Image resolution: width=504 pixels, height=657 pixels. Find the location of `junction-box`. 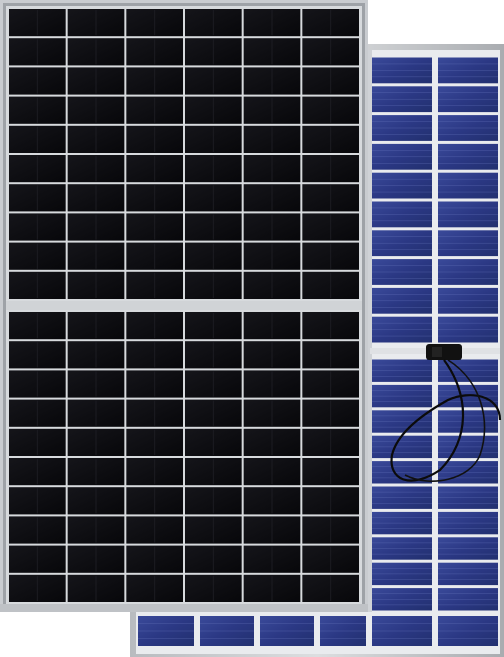

junction-box is located at coordinates (444, 352).